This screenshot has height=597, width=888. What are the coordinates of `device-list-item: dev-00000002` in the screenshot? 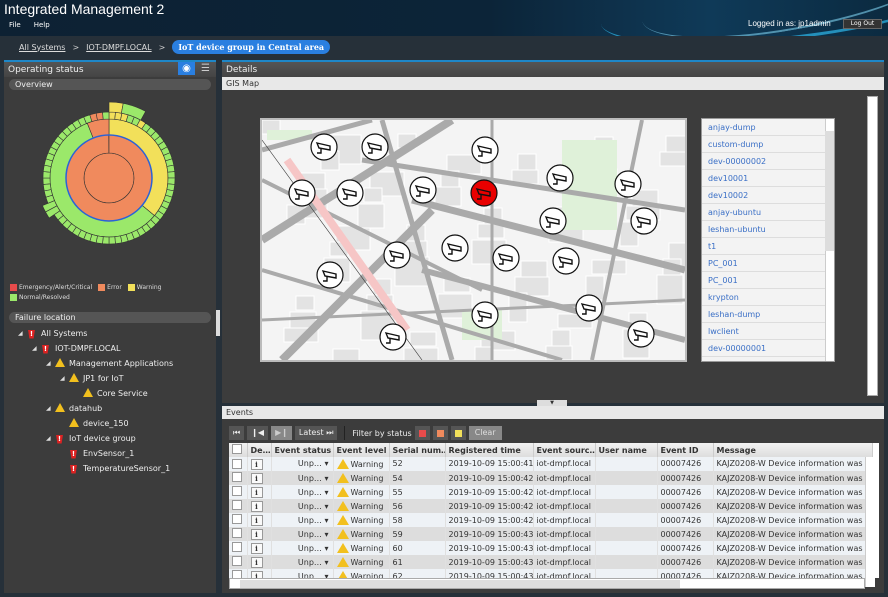 It's located at (764, 161).